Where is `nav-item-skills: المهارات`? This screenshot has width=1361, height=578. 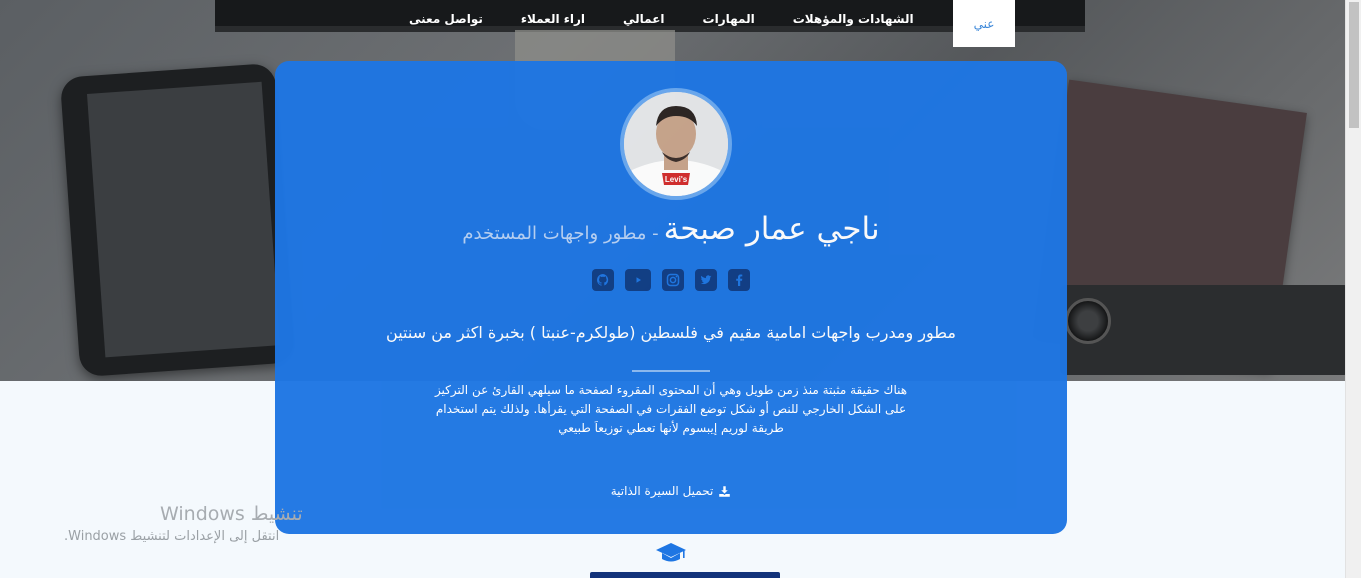
nav-item-skills: المهارات is located at coordinates (729, 19).